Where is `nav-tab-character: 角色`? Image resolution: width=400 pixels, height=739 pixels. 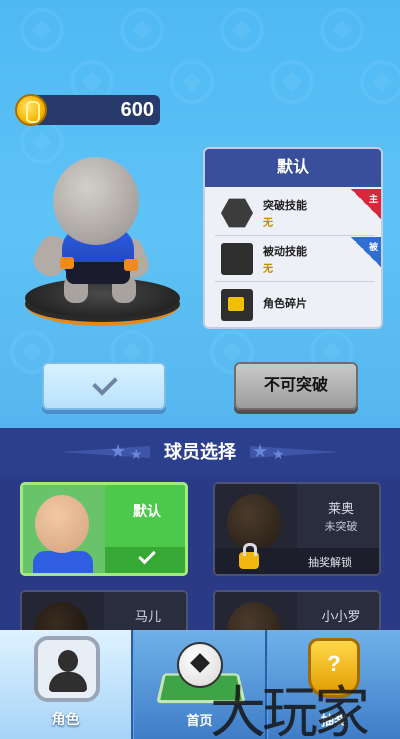
nav-tab-character: 角色 is located at coordinates (66, 684).